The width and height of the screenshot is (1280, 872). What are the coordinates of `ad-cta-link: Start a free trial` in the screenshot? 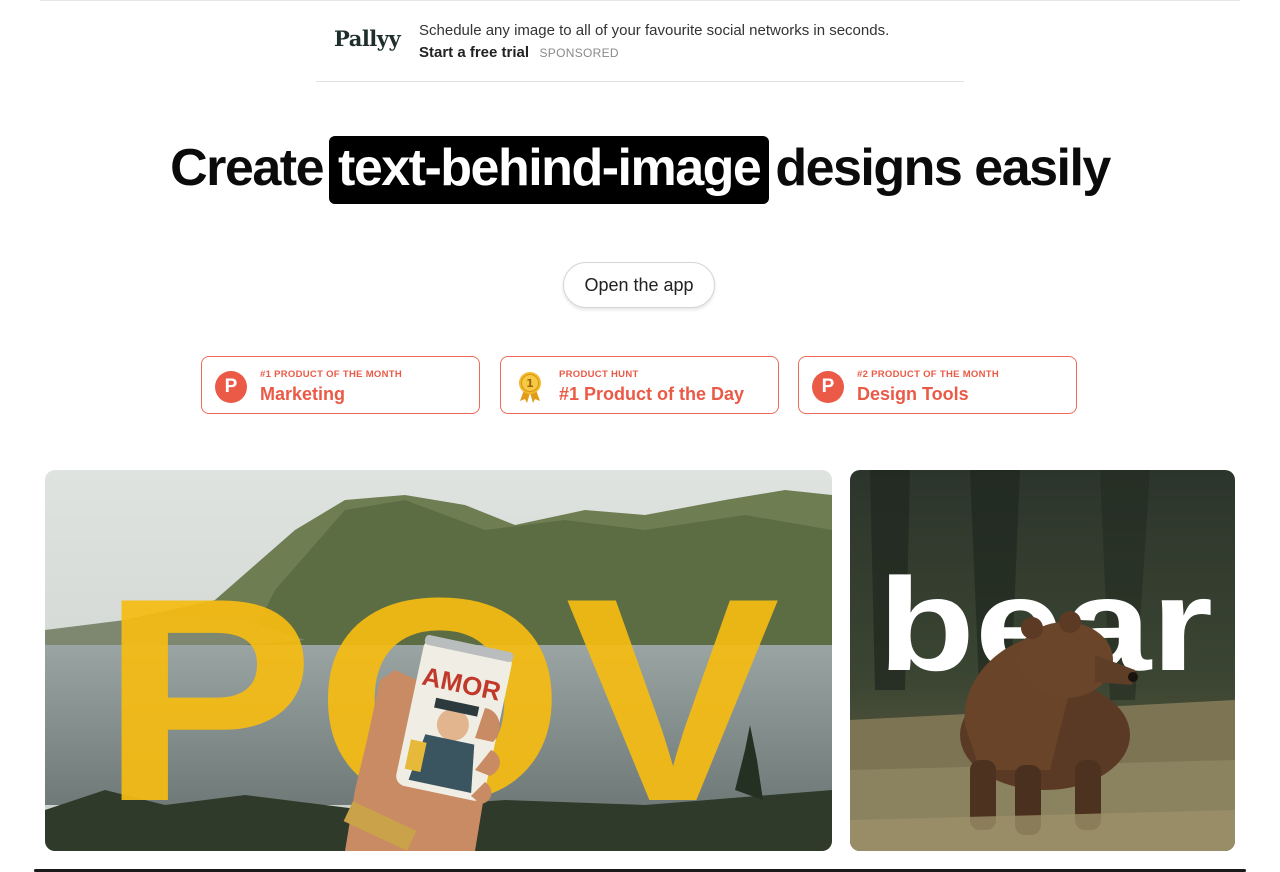 It's located at (474, 52).